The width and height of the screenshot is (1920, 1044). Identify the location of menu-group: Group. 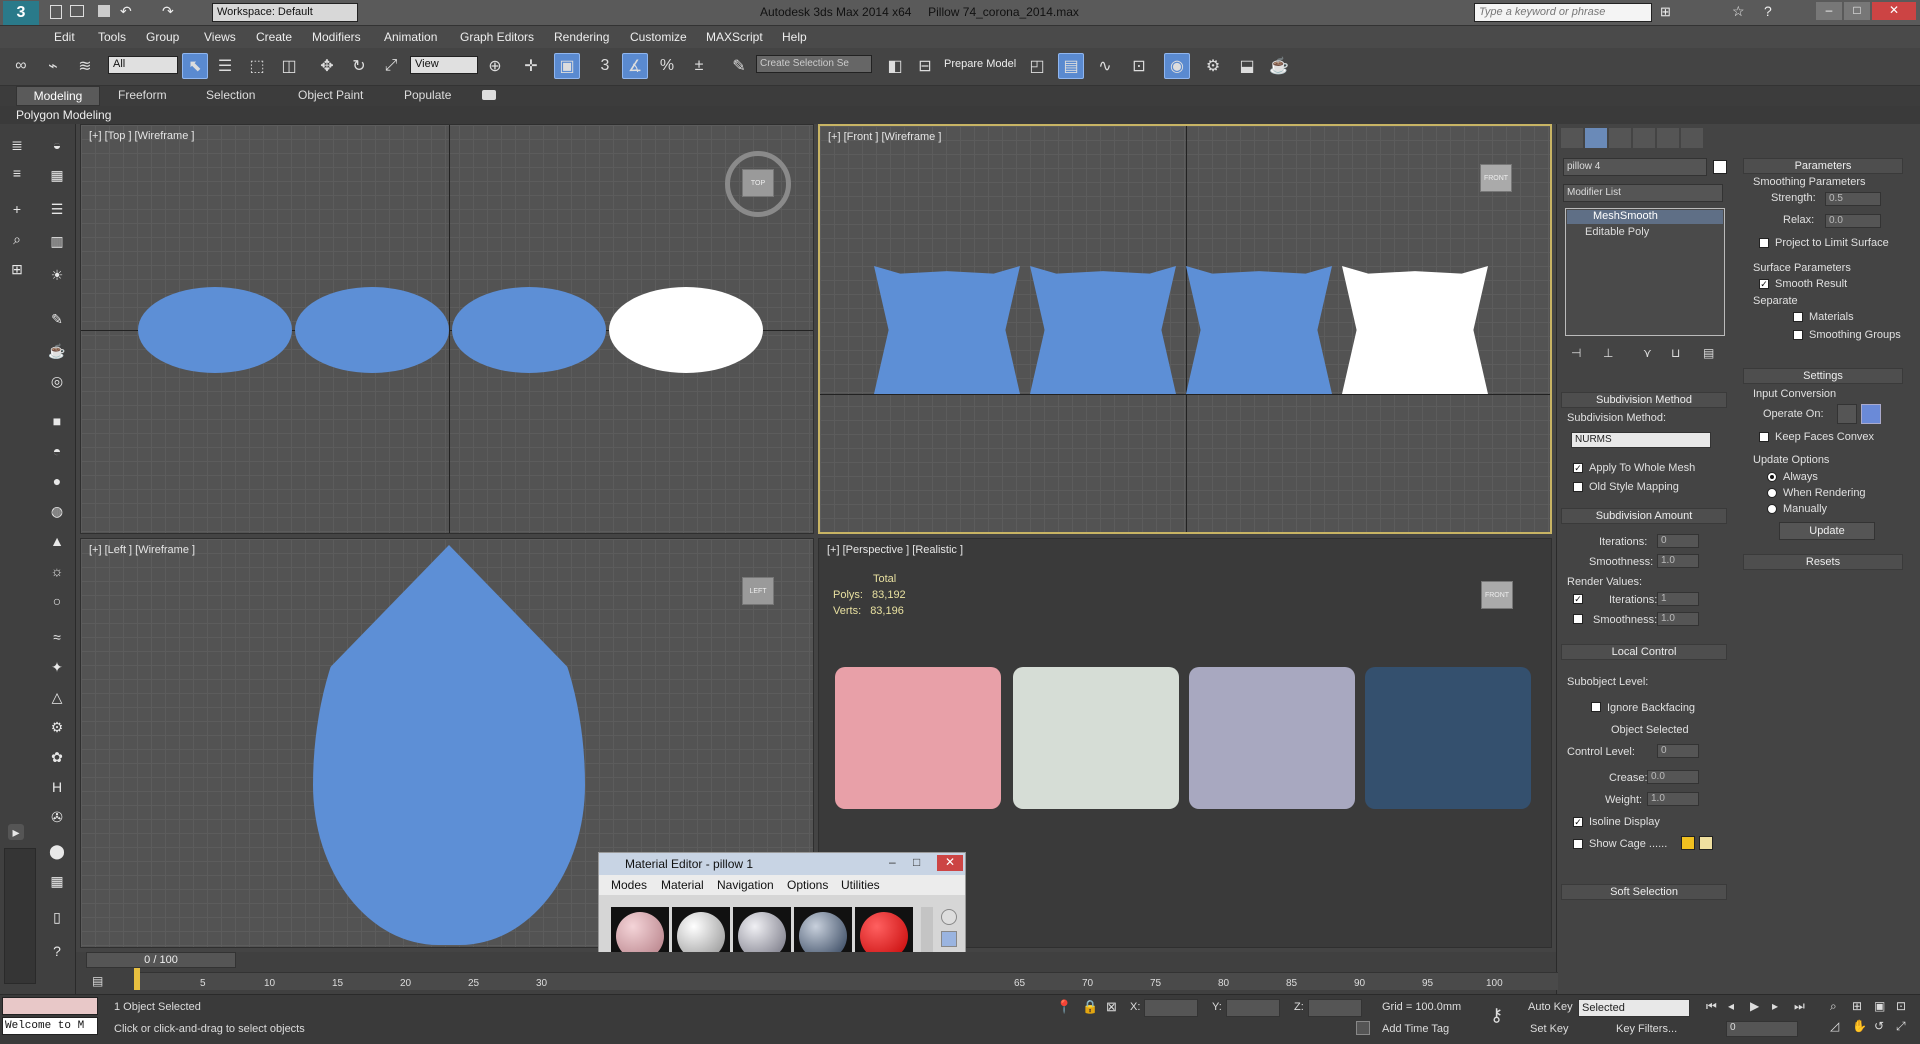
(162, 37).